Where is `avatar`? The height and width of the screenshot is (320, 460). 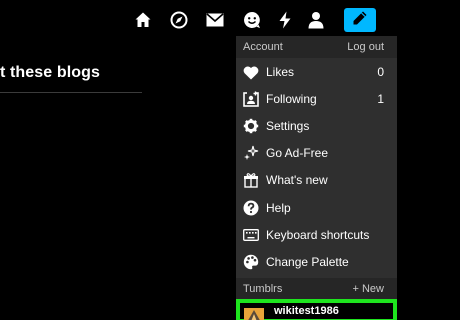
avatar is located at coordinates (254, 314).